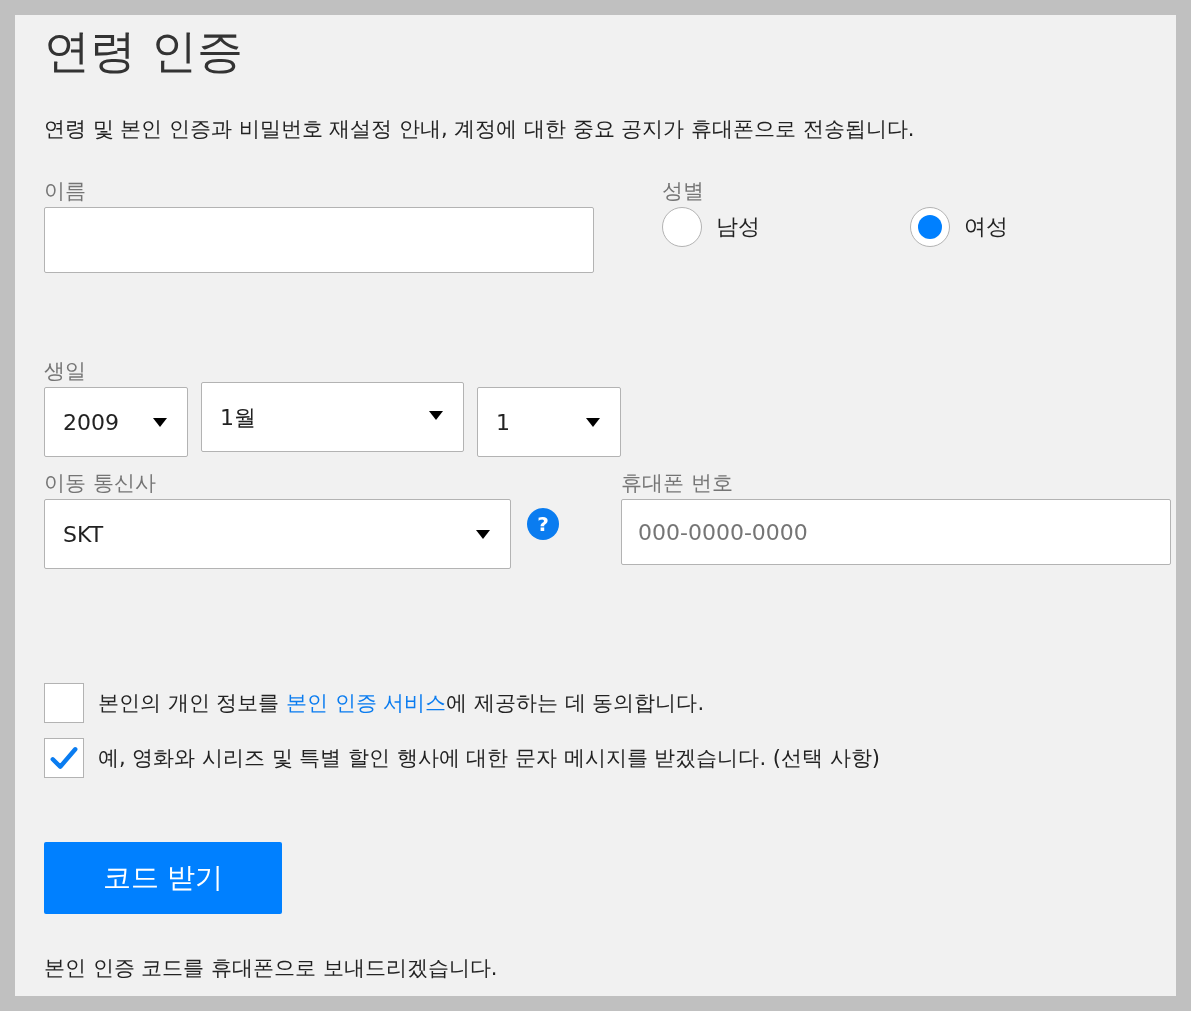  What do you see at coordinates (683, 191) in the screenshot?
I see `gender-label: 성별` at bounding box center [683, 191].